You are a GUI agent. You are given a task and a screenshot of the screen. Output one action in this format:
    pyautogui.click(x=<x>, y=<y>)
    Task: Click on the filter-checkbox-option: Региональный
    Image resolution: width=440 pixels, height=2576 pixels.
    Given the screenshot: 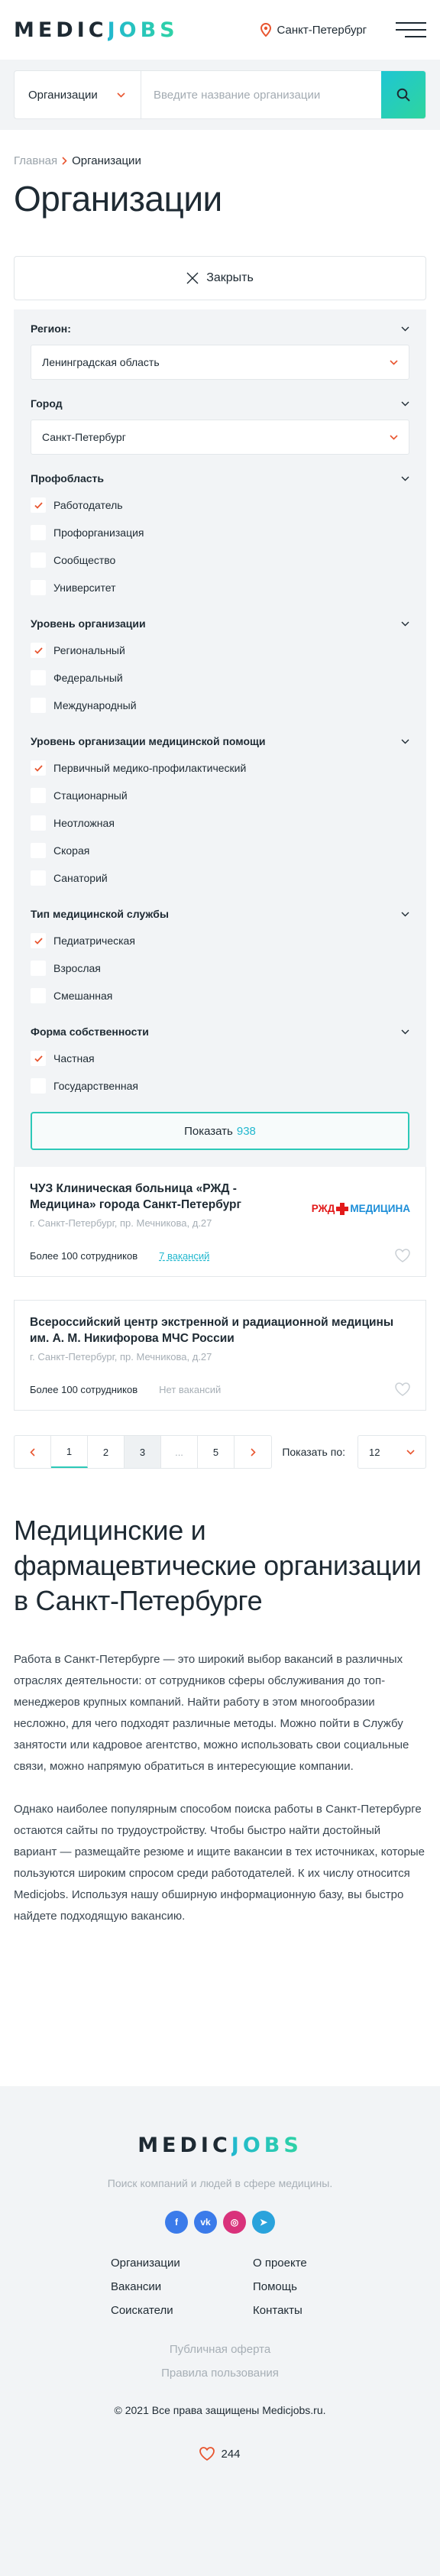 What is the action you would take?
    pyautogui.click(x=220, y=651)
    